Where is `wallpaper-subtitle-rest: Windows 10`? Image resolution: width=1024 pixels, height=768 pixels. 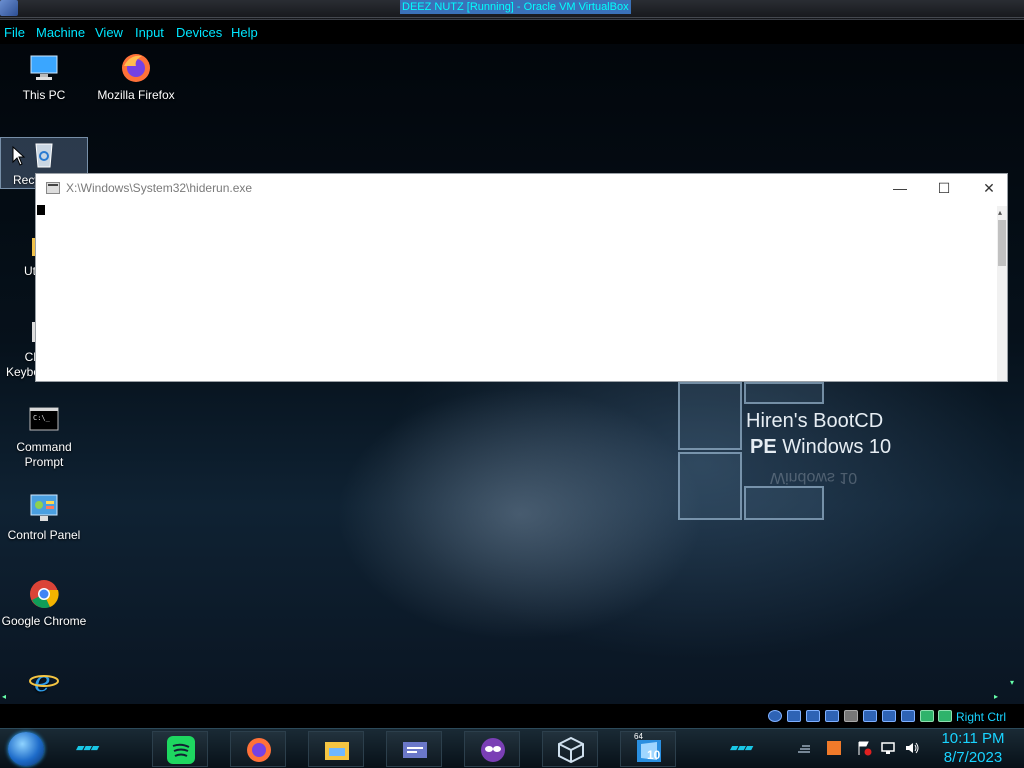
wallpaper-subtitle-rest: Windows 10 is located at coordinates (834, 447).